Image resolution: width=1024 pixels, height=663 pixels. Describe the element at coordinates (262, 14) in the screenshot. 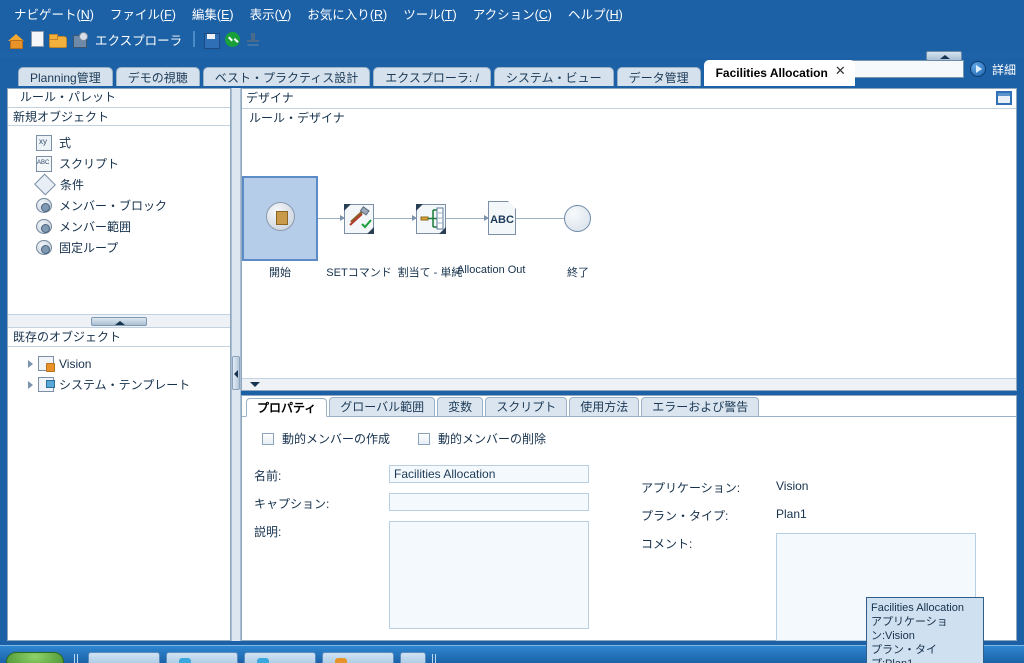

I see `menu-label: 表示` at that location.